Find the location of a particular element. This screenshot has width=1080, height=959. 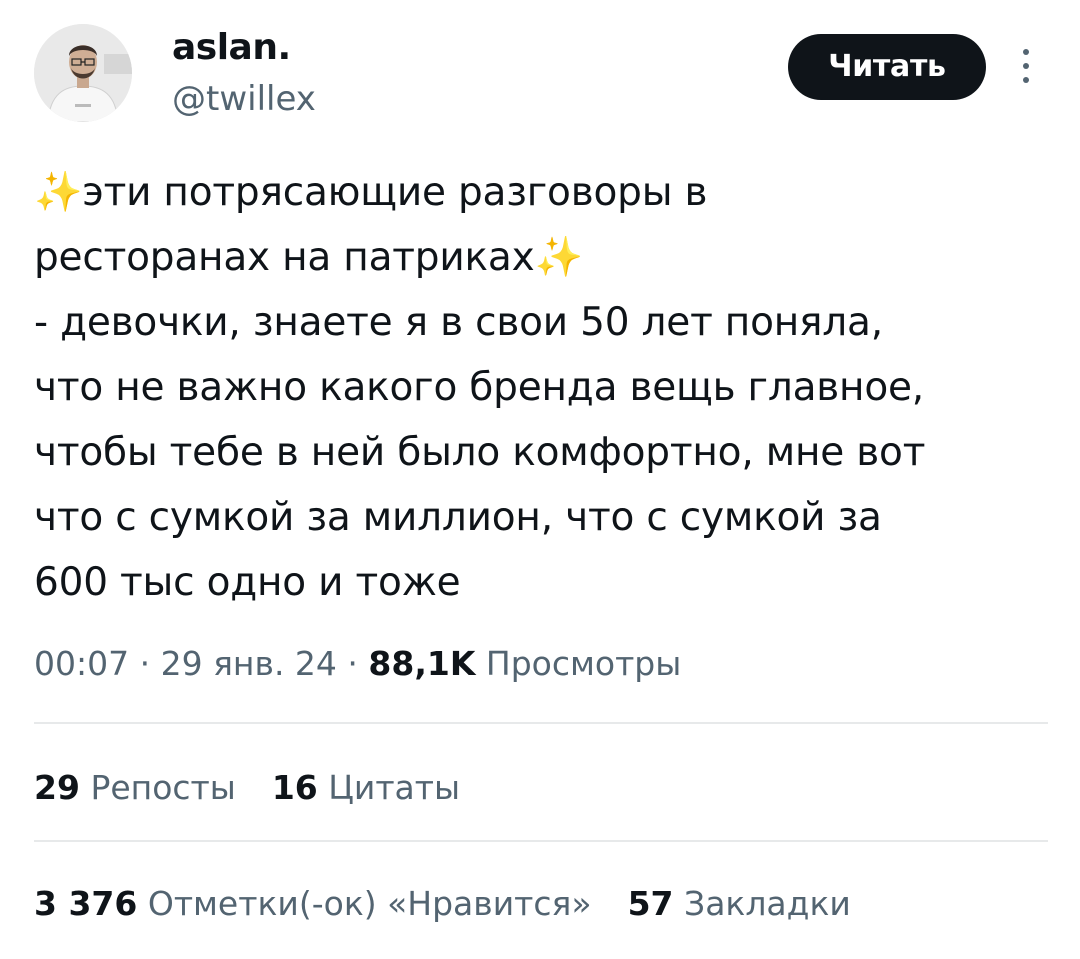

tweet-date: 29 янв. 24 is located at coordinates (249, 663).